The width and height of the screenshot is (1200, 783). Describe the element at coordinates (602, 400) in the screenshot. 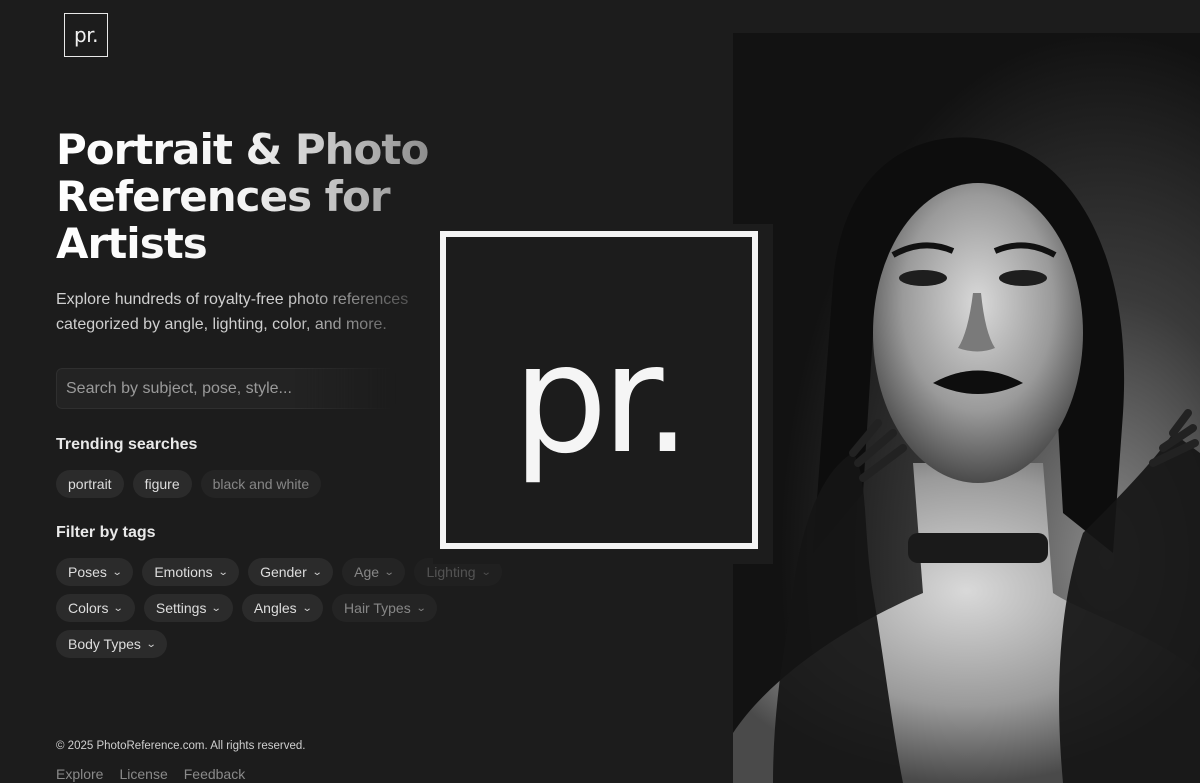

I see `overlay-logo-text: pr.` at that location.